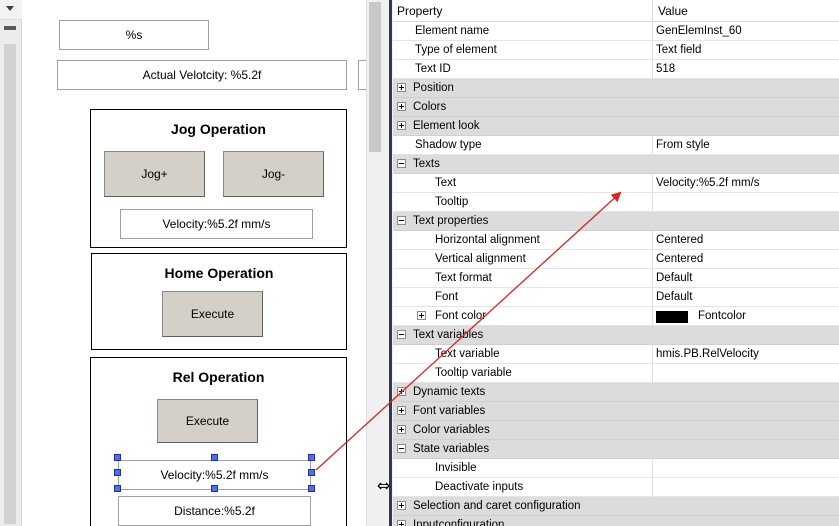 The height and width of the screenshot is (526, 839). What do you see at coordinates (616, 335) in the screenshot?
I see `property-category-row: Text variables` at bounding box center [616, 335].